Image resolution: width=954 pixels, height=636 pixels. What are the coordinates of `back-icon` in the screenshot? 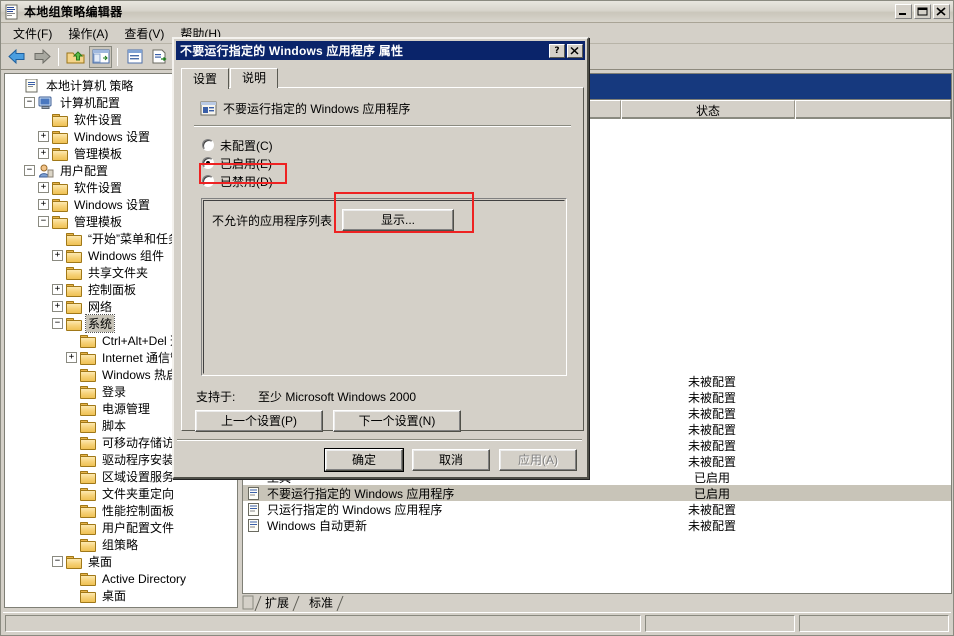 It's located at (16, 57).